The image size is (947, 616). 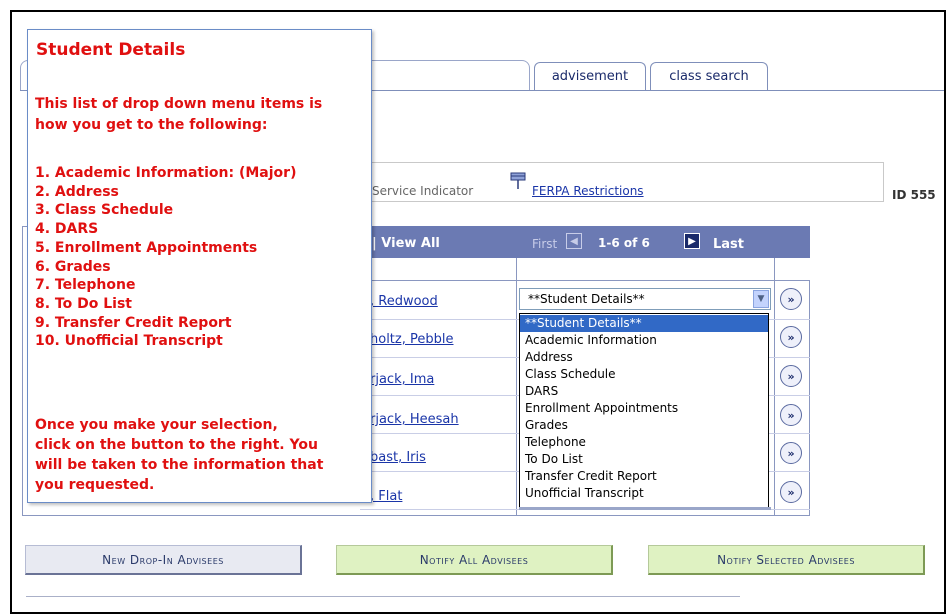 What do you see at coordinates (644, 374) in the screenshot?
I see `dropdown-option: Class Schedule` at bounding box center [644, 374].